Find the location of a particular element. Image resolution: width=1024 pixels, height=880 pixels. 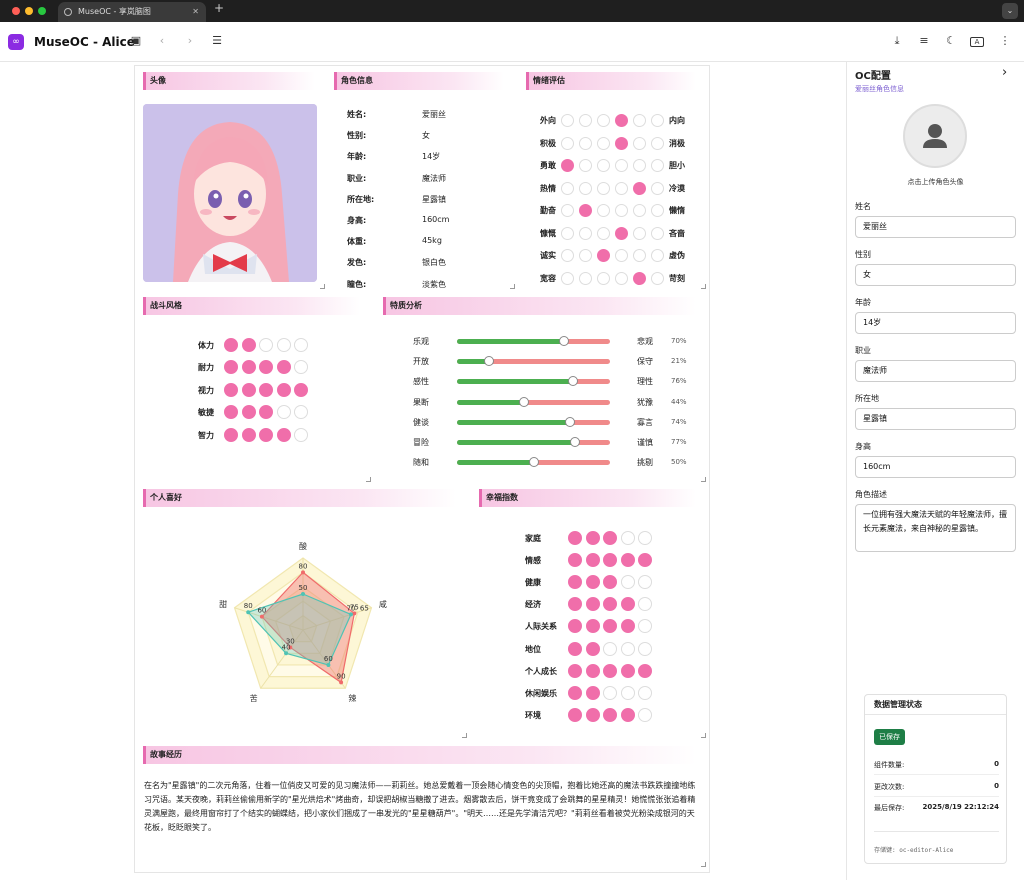

section-happiness-header: 幸福指数 is located at coordinates (587, 498).